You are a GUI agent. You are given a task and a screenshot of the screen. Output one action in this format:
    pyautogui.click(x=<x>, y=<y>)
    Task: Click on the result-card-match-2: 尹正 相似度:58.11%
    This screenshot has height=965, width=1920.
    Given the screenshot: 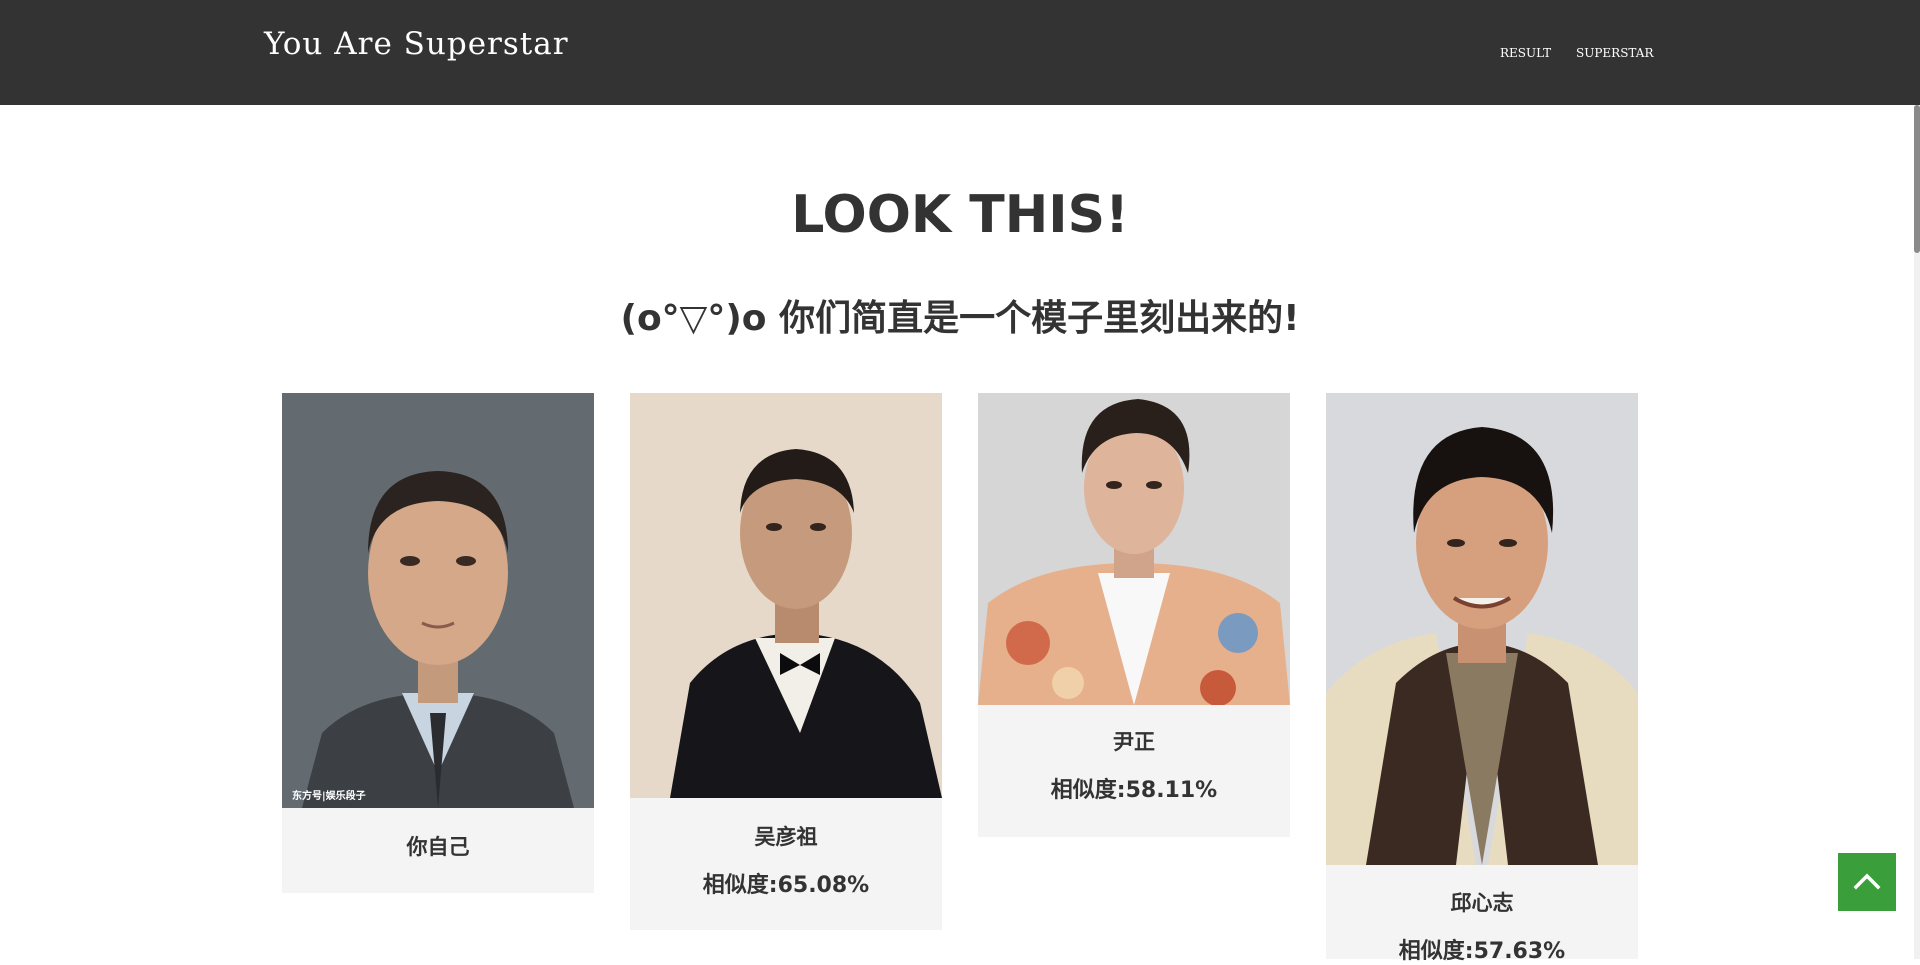 What is the action you would take?
    pyautogui.click(x=1134, y=615)
    